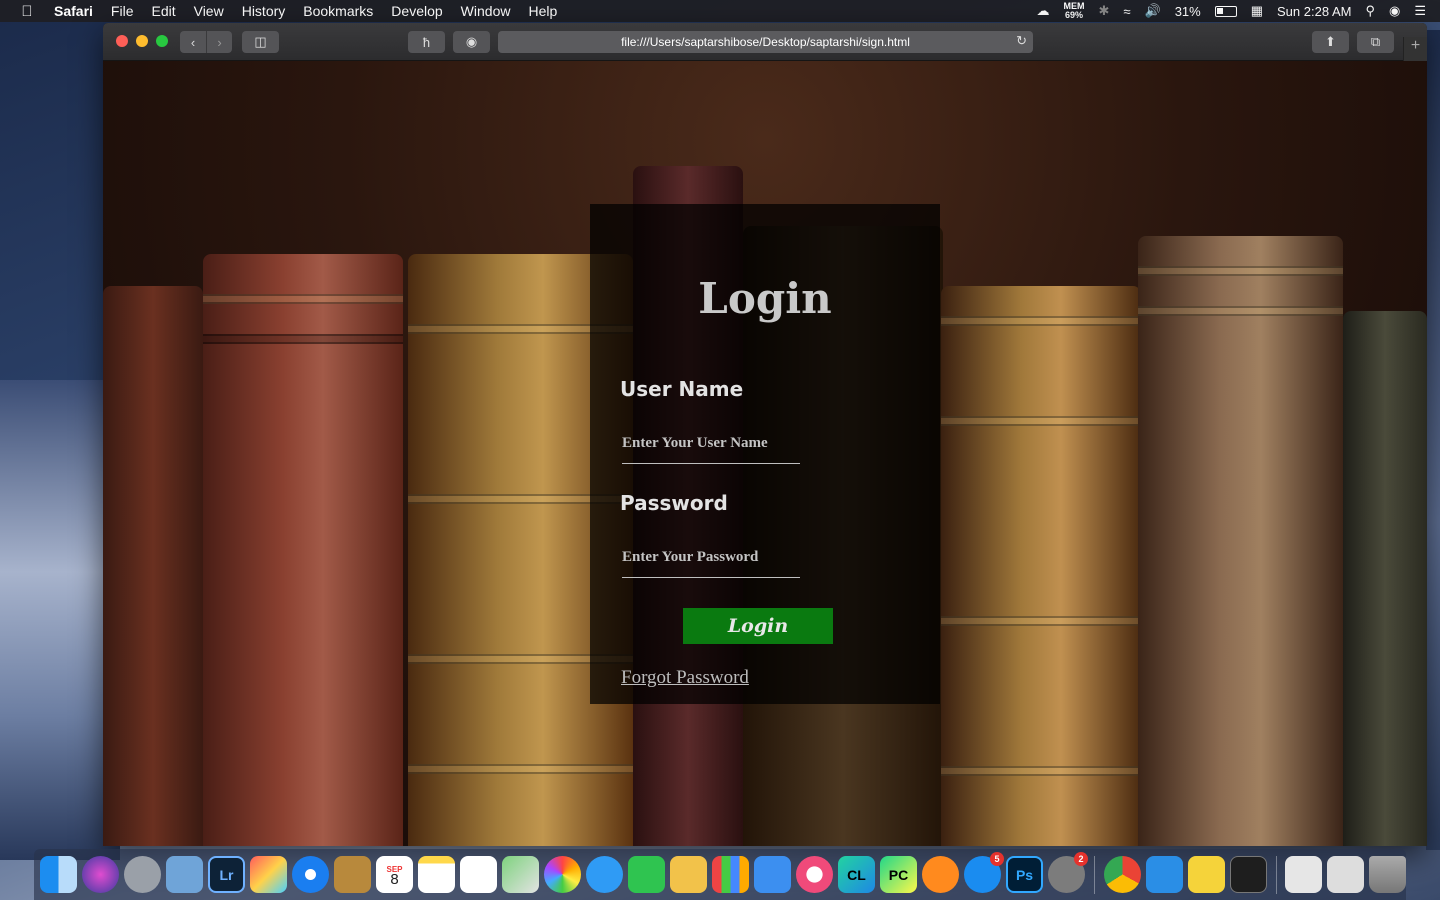  What do you see at coordinates (1387, 874) in the screenshot?
I see `trash-icon` at bounding box center [1387, 874].